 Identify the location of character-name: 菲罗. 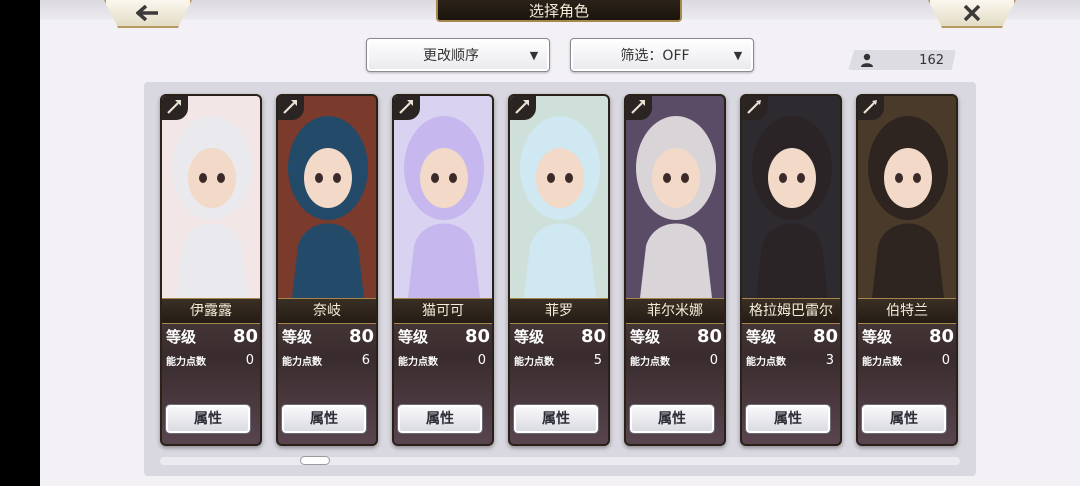
(559, 311).